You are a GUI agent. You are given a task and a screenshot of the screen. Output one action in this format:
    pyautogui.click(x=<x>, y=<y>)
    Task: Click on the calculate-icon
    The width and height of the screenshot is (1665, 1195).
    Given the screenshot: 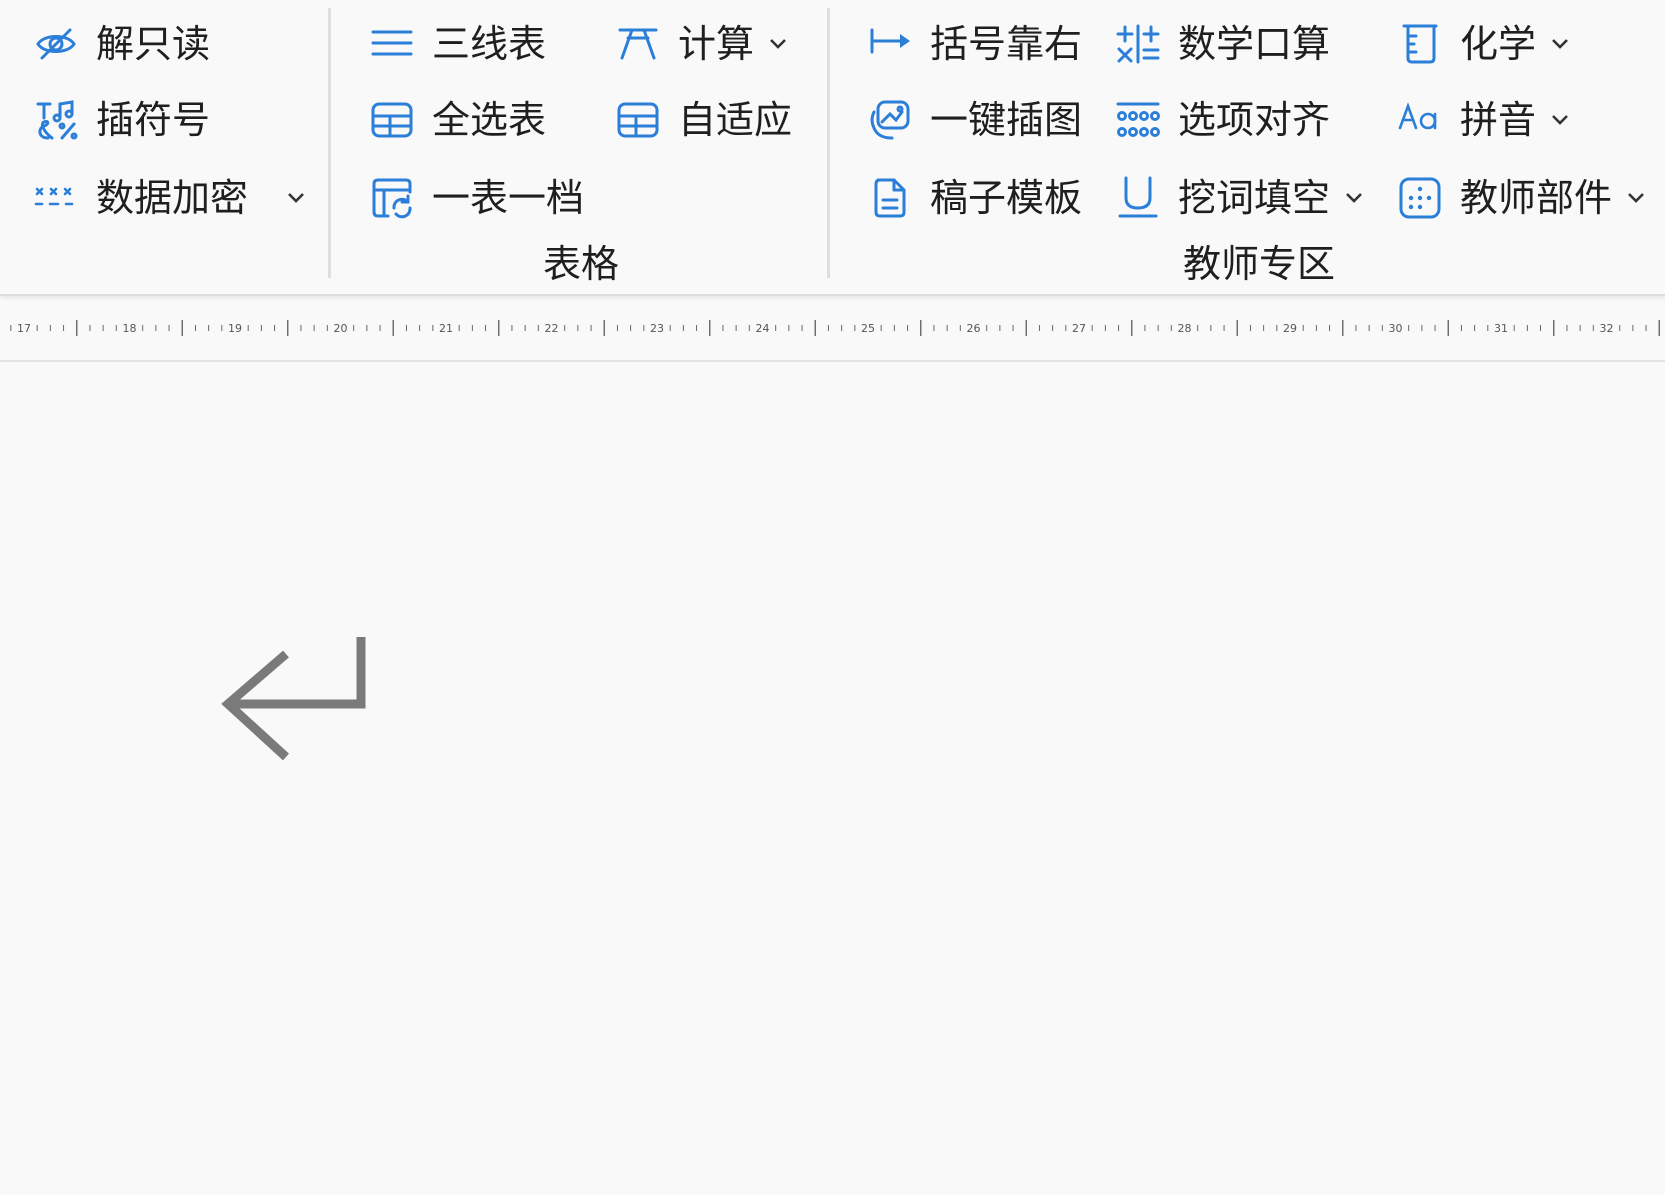 What is the action you would take?
    pyautogui.click(x=638, y=44)
    